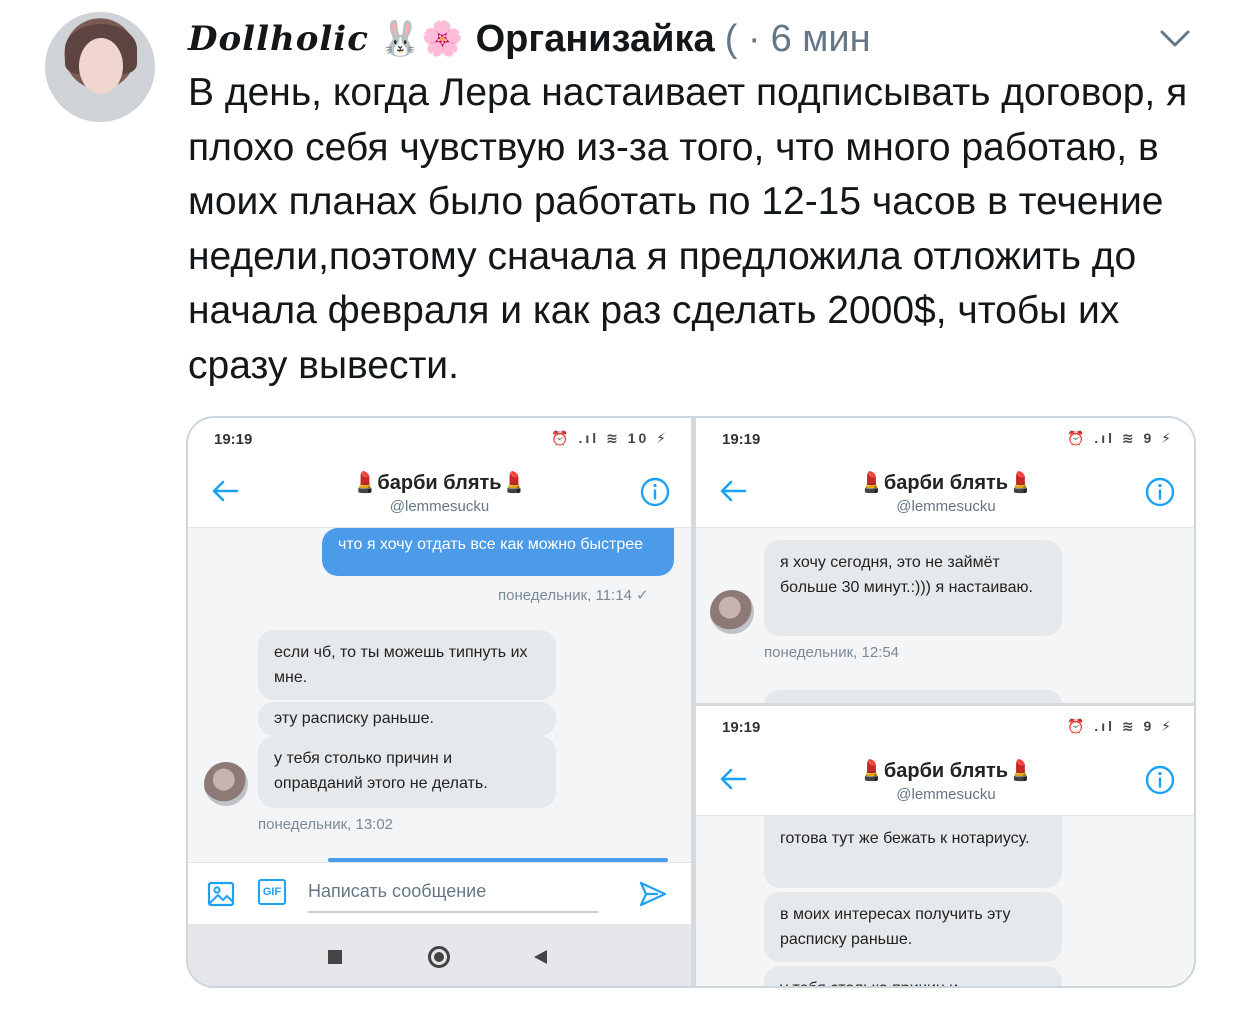  I want to click on tweet-time: 6 мин, so click(821, 39).